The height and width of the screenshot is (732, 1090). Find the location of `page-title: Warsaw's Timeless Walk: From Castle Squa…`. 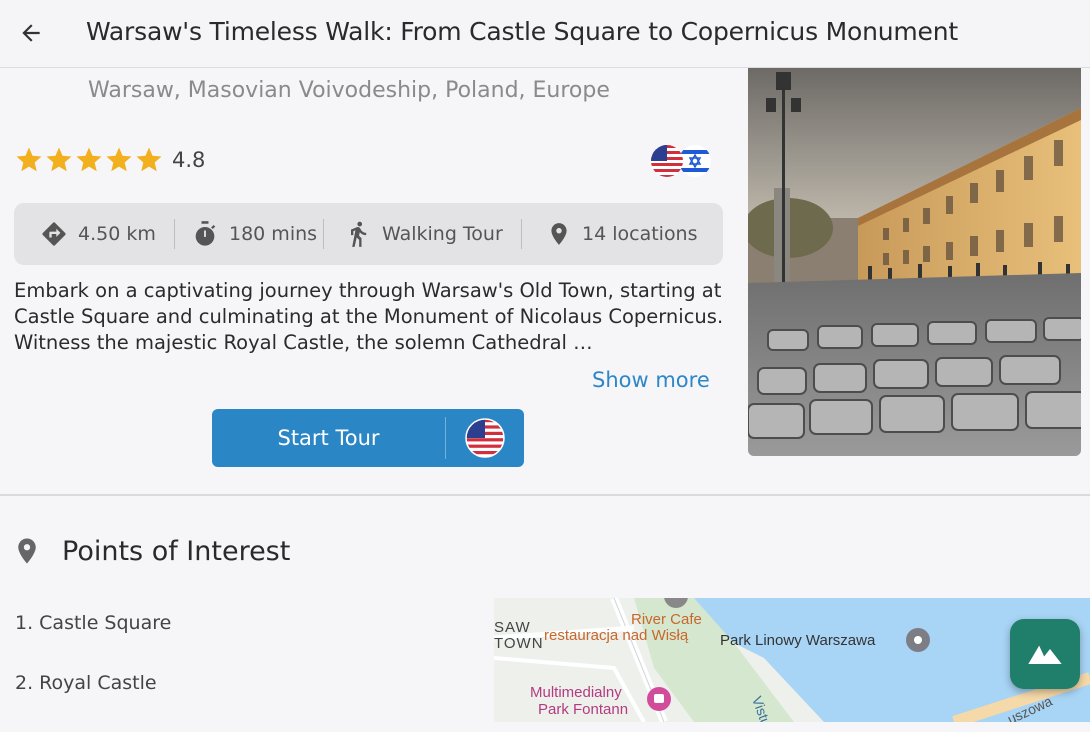

page-title: Warsaw's Timeless Walk: From Castle Squa… is located at coordinates (522, 31).